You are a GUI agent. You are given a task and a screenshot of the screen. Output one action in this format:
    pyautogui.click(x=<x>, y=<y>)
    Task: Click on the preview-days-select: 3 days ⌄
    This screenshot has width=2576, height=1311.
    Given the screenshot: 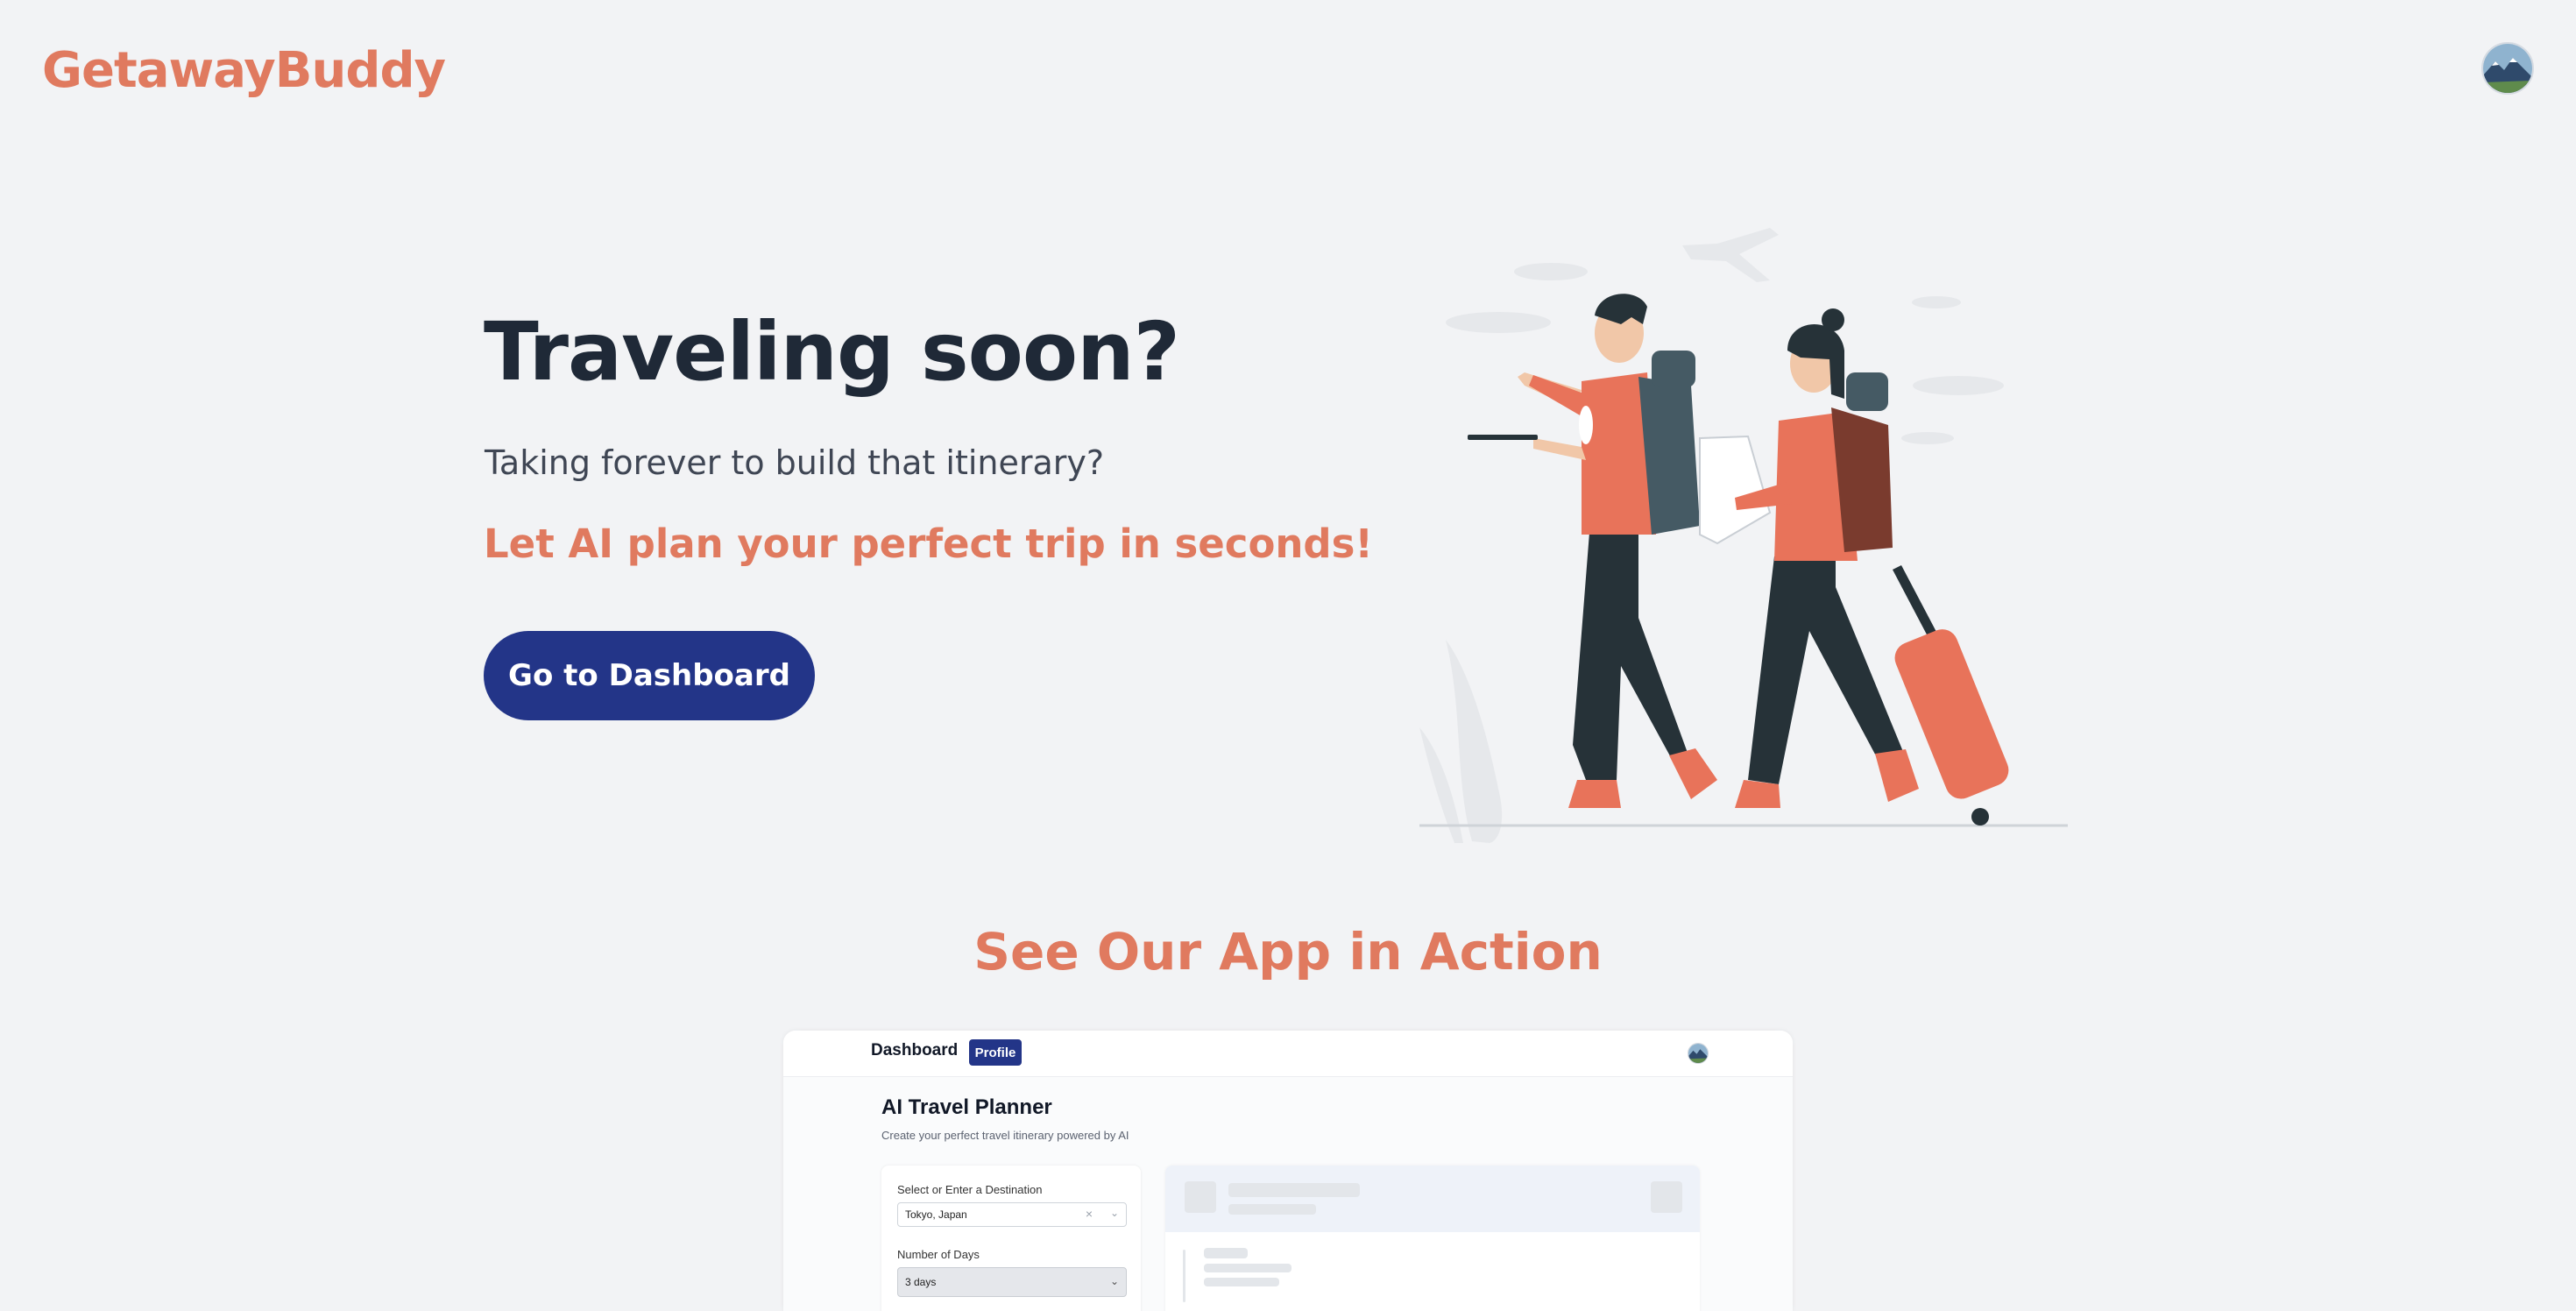 What is the action you would take?
    pyautogui.click(x=1012, y=1282)
    